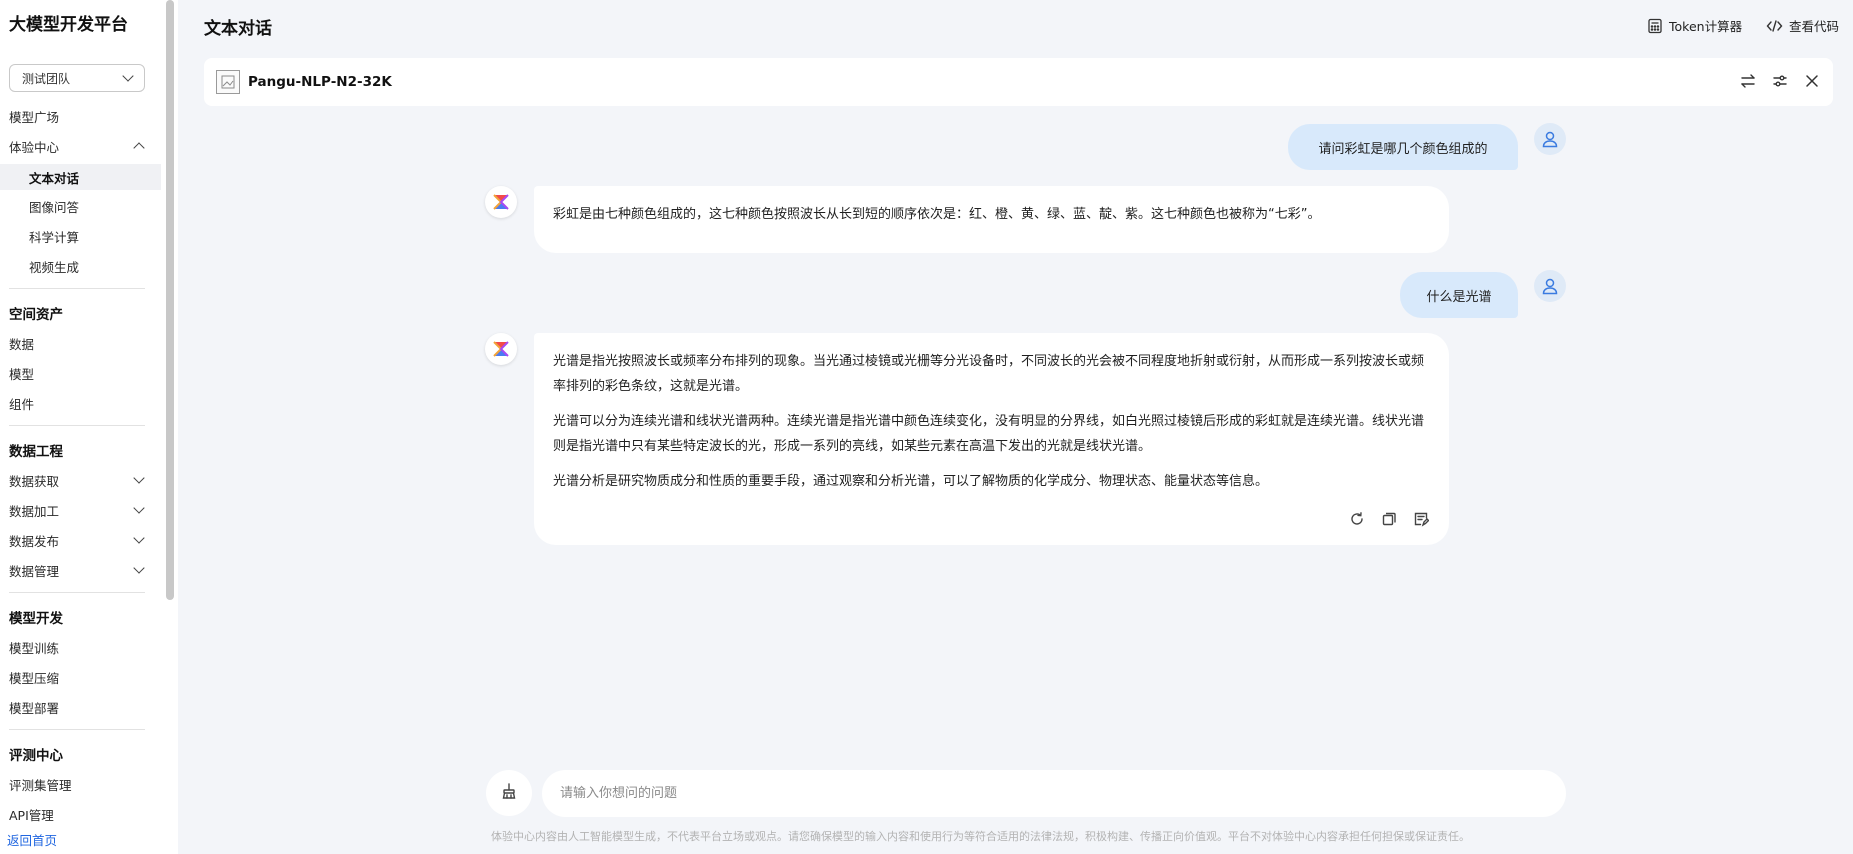 The width and height of the screenshot is (1853, 854). I want to click on user-message-text: 什么是光谱, so click(1459, 297).